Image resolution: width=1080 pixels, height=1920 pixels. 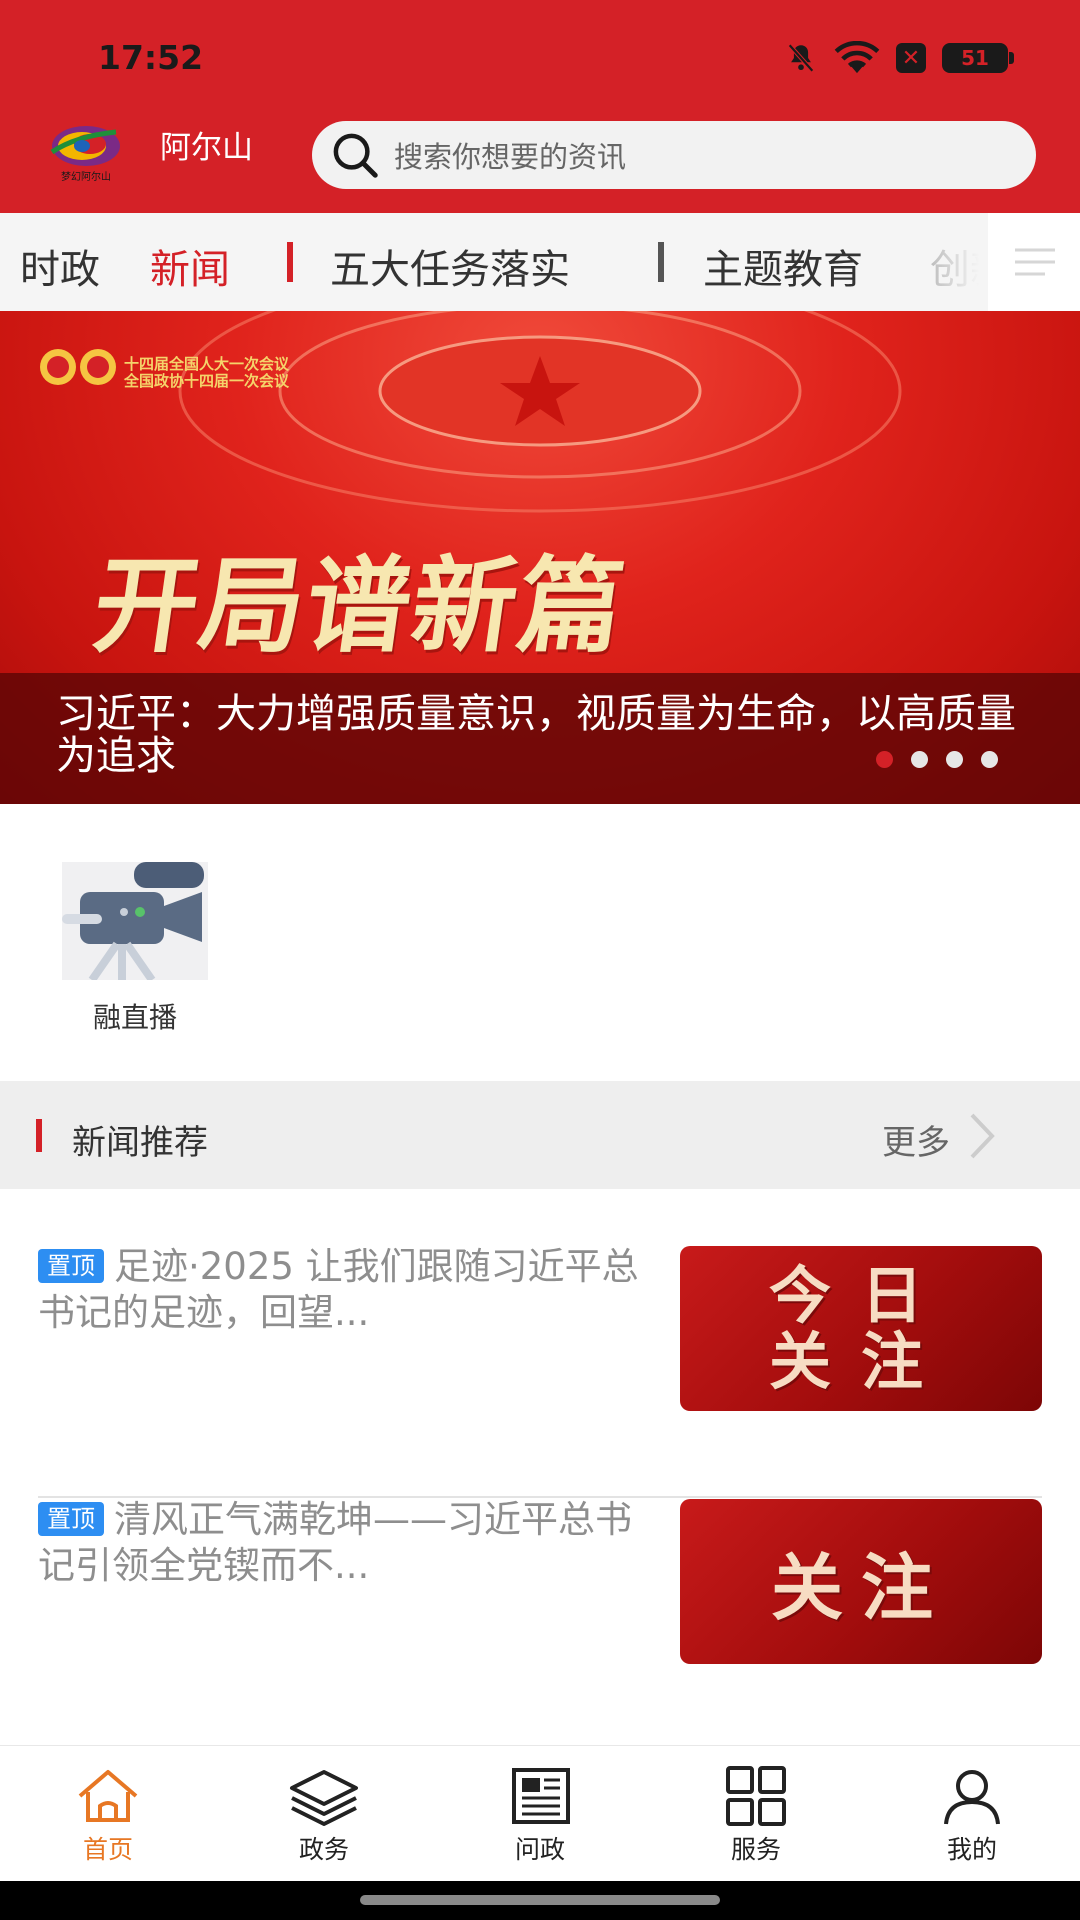 I want to click on home-gesture-handle, so click(x=540, y=1900).